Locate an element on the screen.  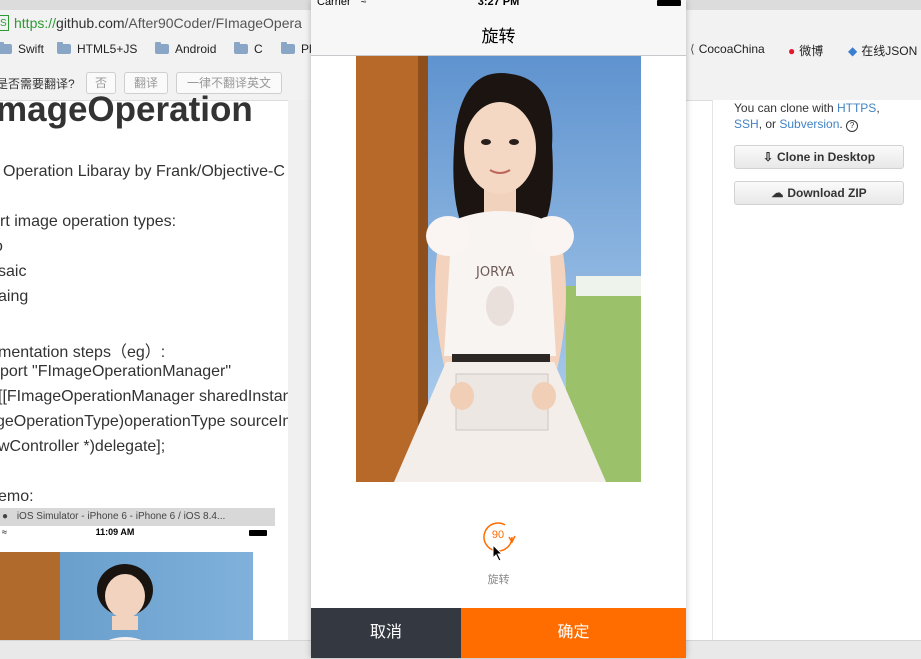
bookmark-json: ◆ 在线JSON is located at coordinates (882, 50).